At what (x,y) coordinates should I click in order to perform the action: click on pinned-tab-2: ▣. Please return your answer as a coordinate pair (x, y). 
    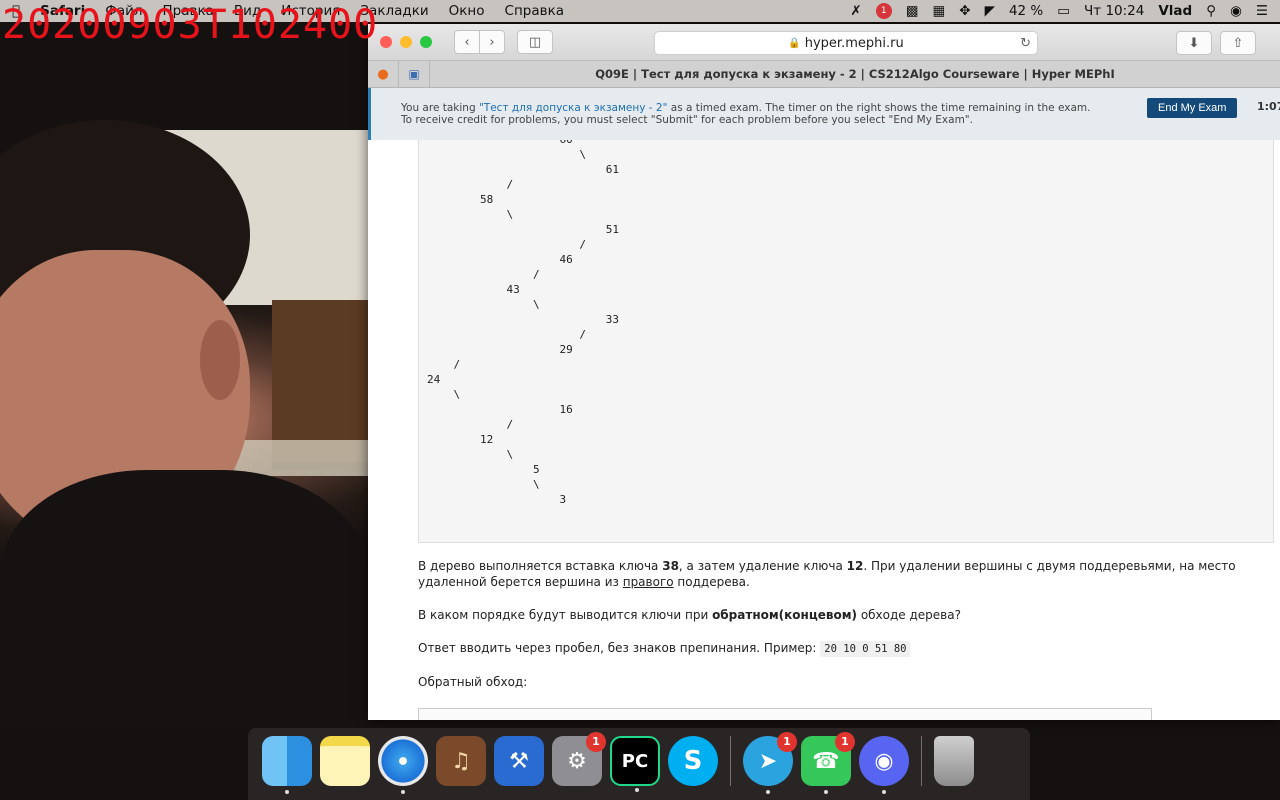
    Looking at the image, I should click on (414, 74).